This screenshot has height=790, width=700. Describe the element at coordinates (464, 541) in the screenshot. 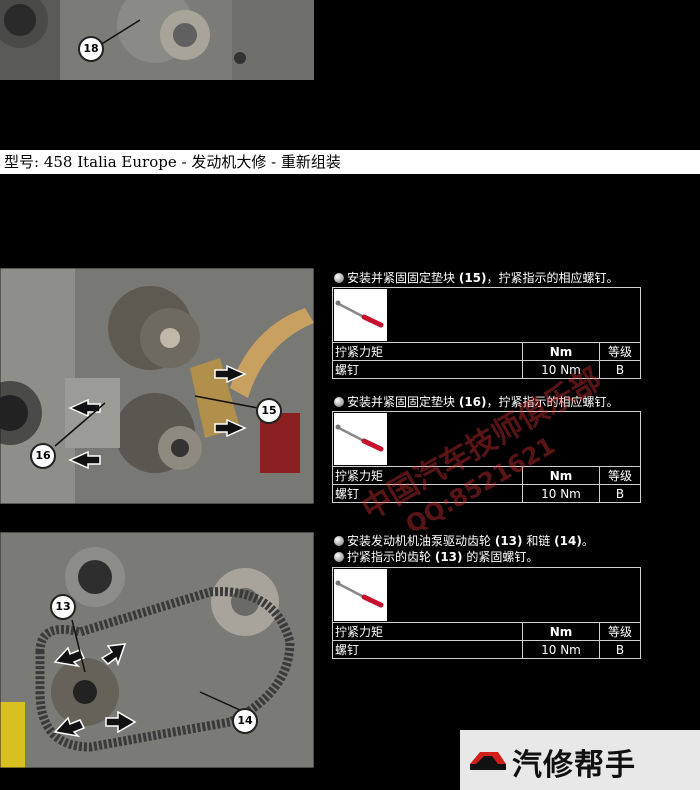

I see `step-install-oil-pump-gear: 安装发动机机油泵驱动齿轮 (13) 和链 (14)。` at that location.